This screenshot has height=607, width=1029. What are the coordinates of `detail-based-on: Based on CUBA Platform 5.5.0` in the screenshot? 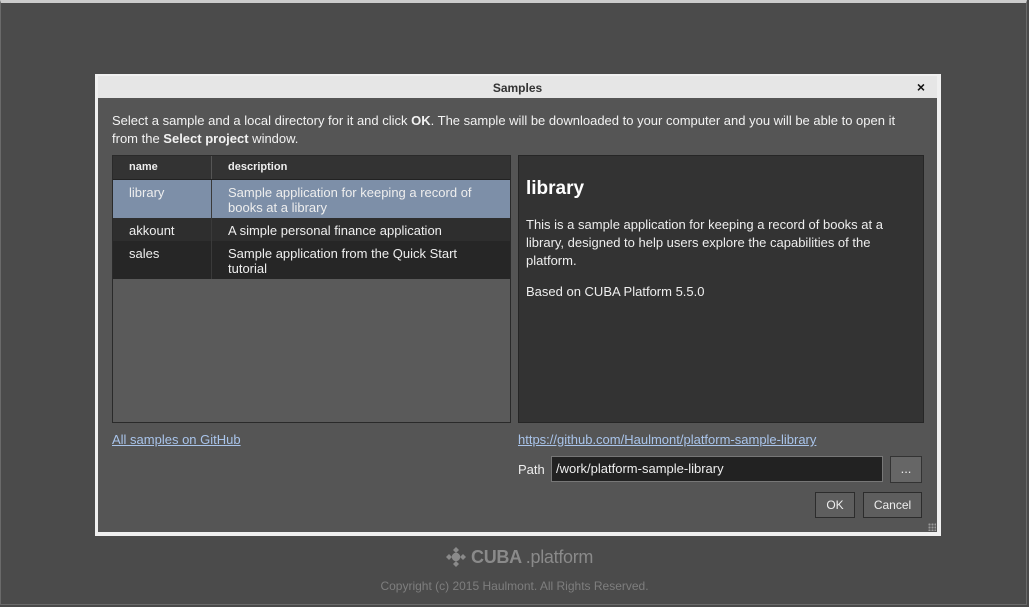 It's located at (615, 291).